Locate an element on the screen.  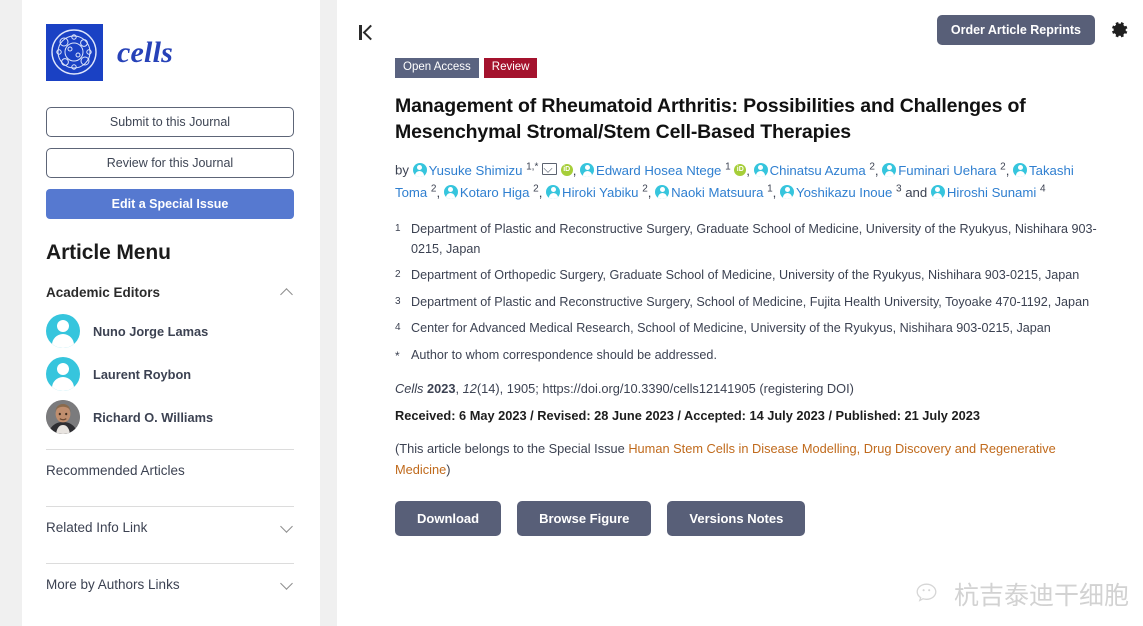
editor-item: Richard O. Williams is located at coordinates (170, 417).